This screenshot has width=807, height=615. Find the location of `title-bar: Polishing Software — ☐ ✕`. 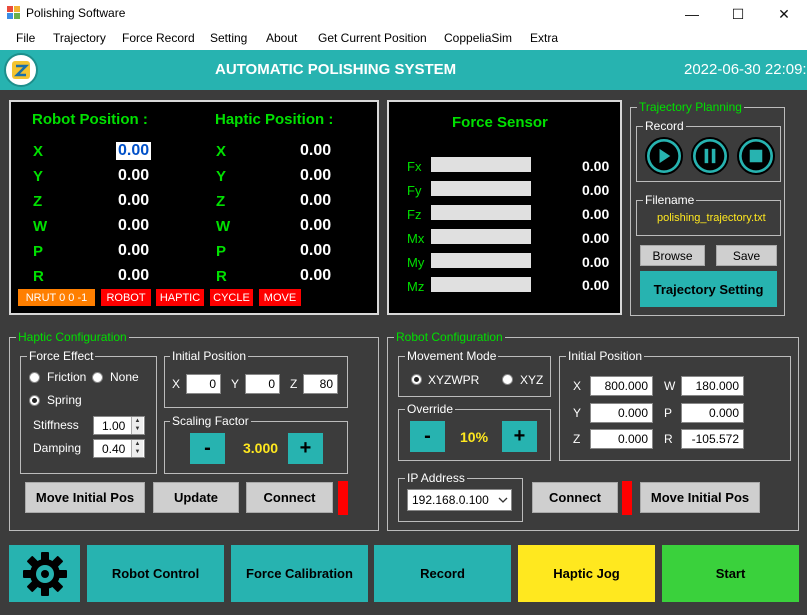

title-bar: Polishing Software — ☐ ✕ is located at coordinates (403, 14).